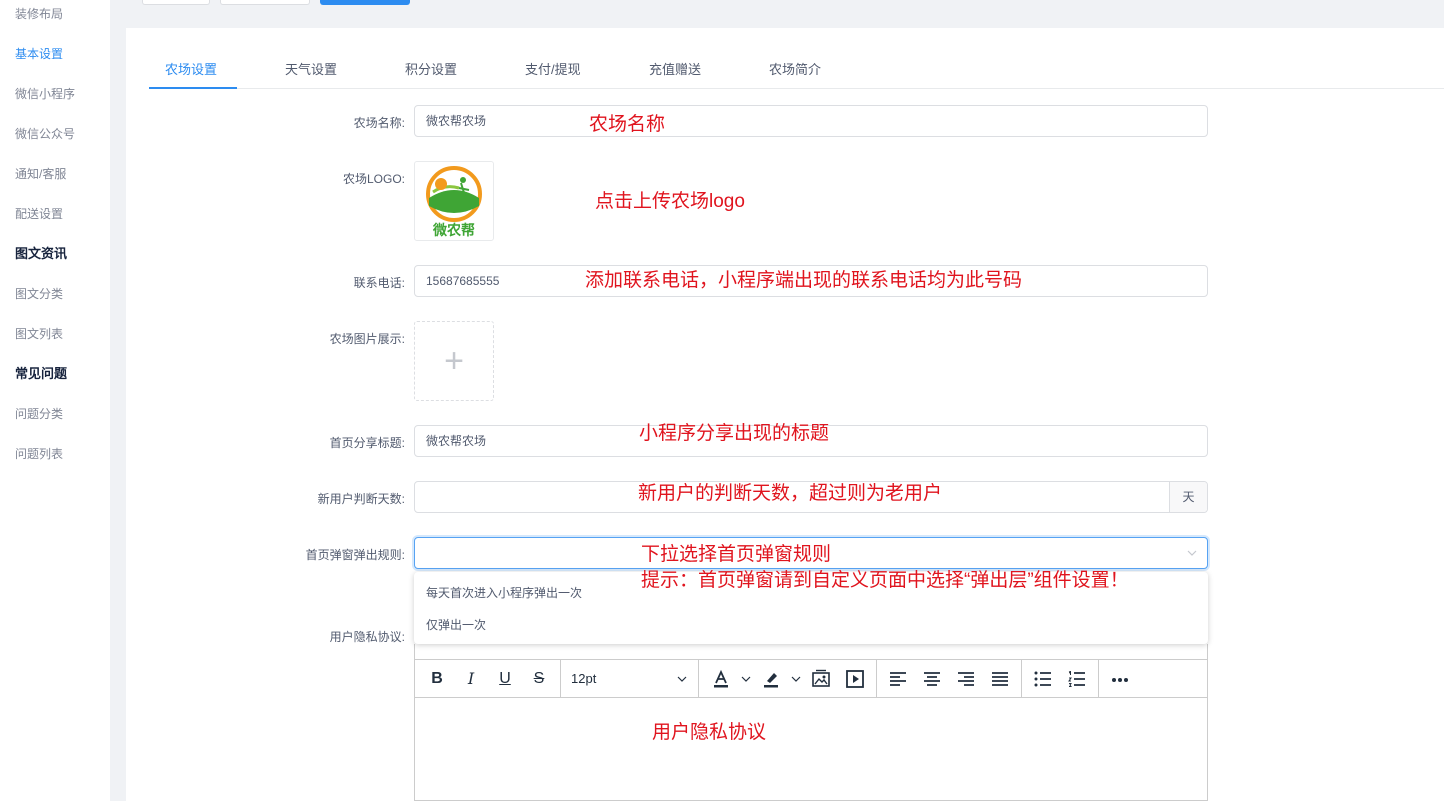 This screenshot has height=801, width=1444. What do you see at coordinates (39, 334) in the screenshot?
I see `sidebar-item-article-list: 图文列表` at bounding box center [39, 334].